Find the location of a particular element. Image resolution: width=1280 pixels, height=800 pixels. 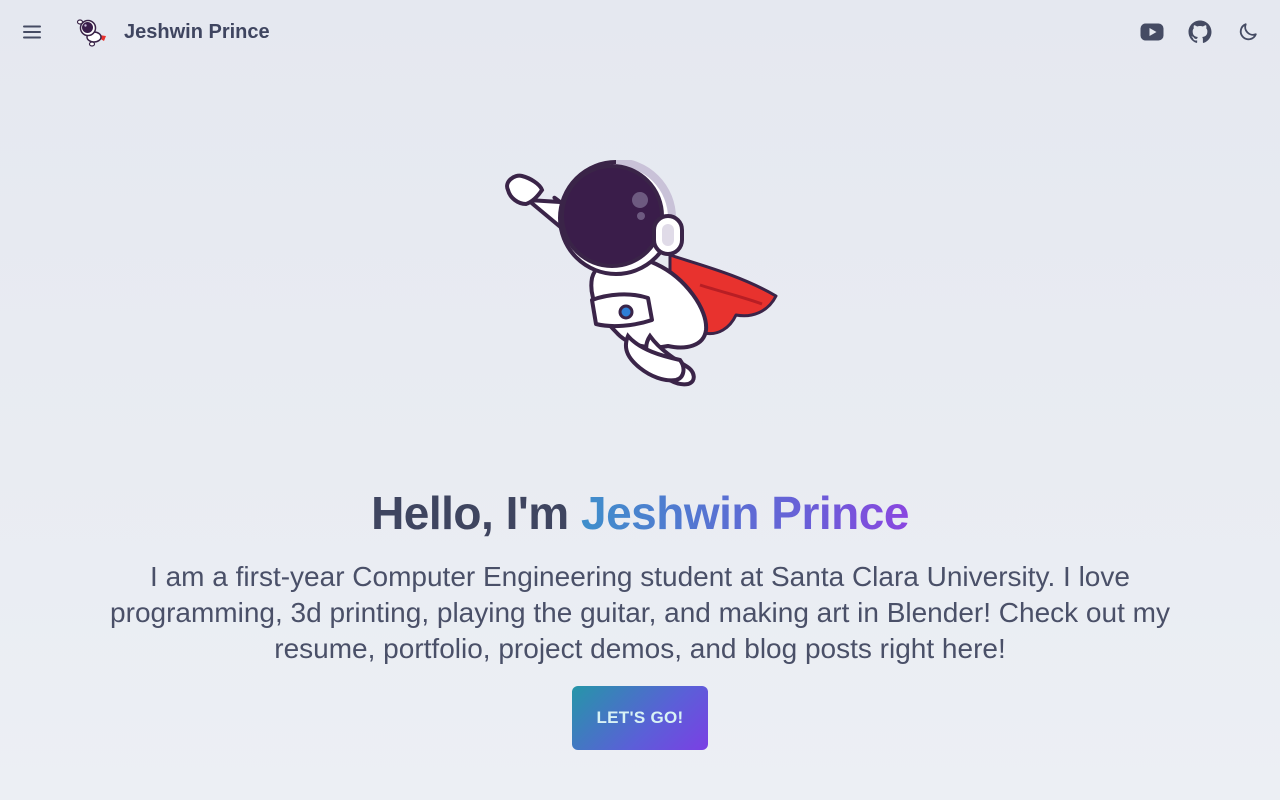

youtube-icon is located at coordinates (1152, 32).